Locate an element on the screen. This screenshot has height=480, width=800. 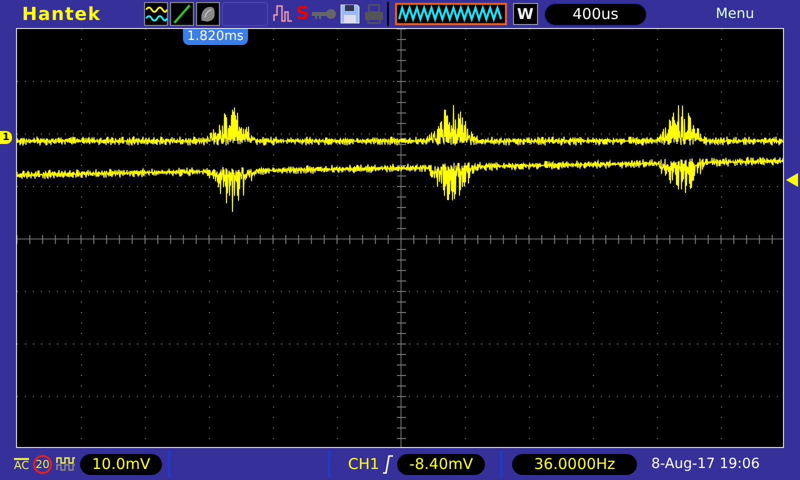
coupling-label: AC is located at coordinates (22, 464).